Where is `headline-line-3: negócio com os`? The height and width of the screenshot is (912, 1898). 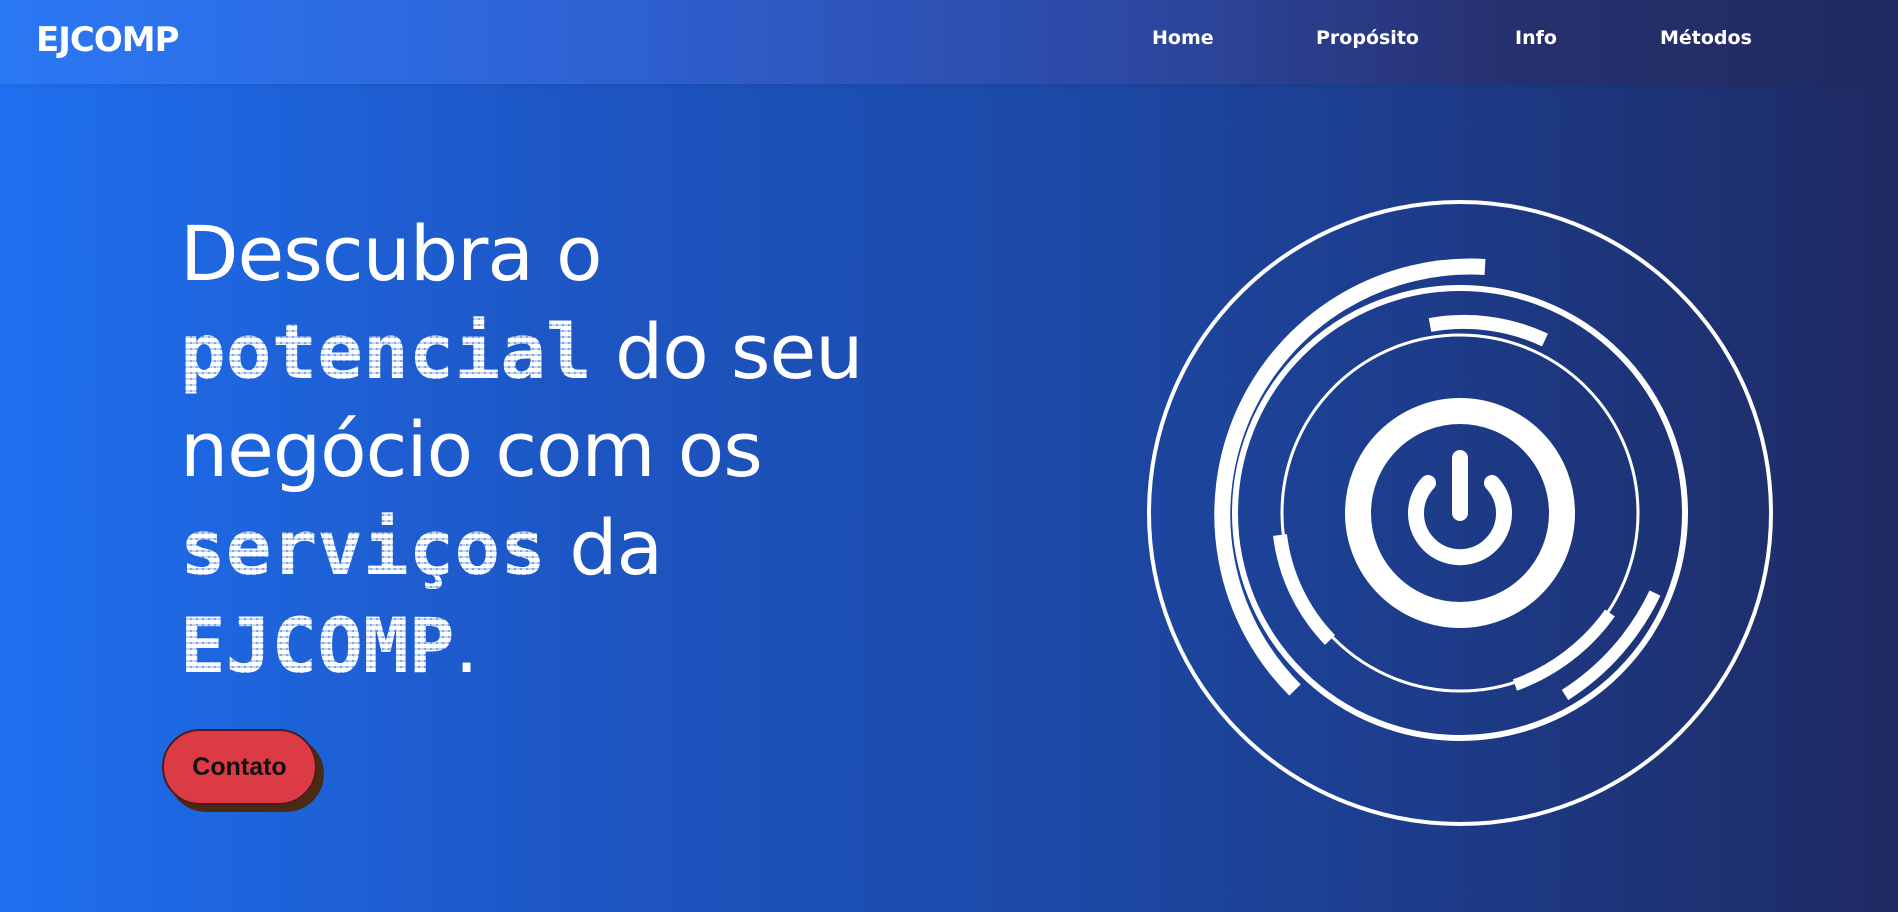 headline-line-3: negócio com os is located at coordinates (471, 449).